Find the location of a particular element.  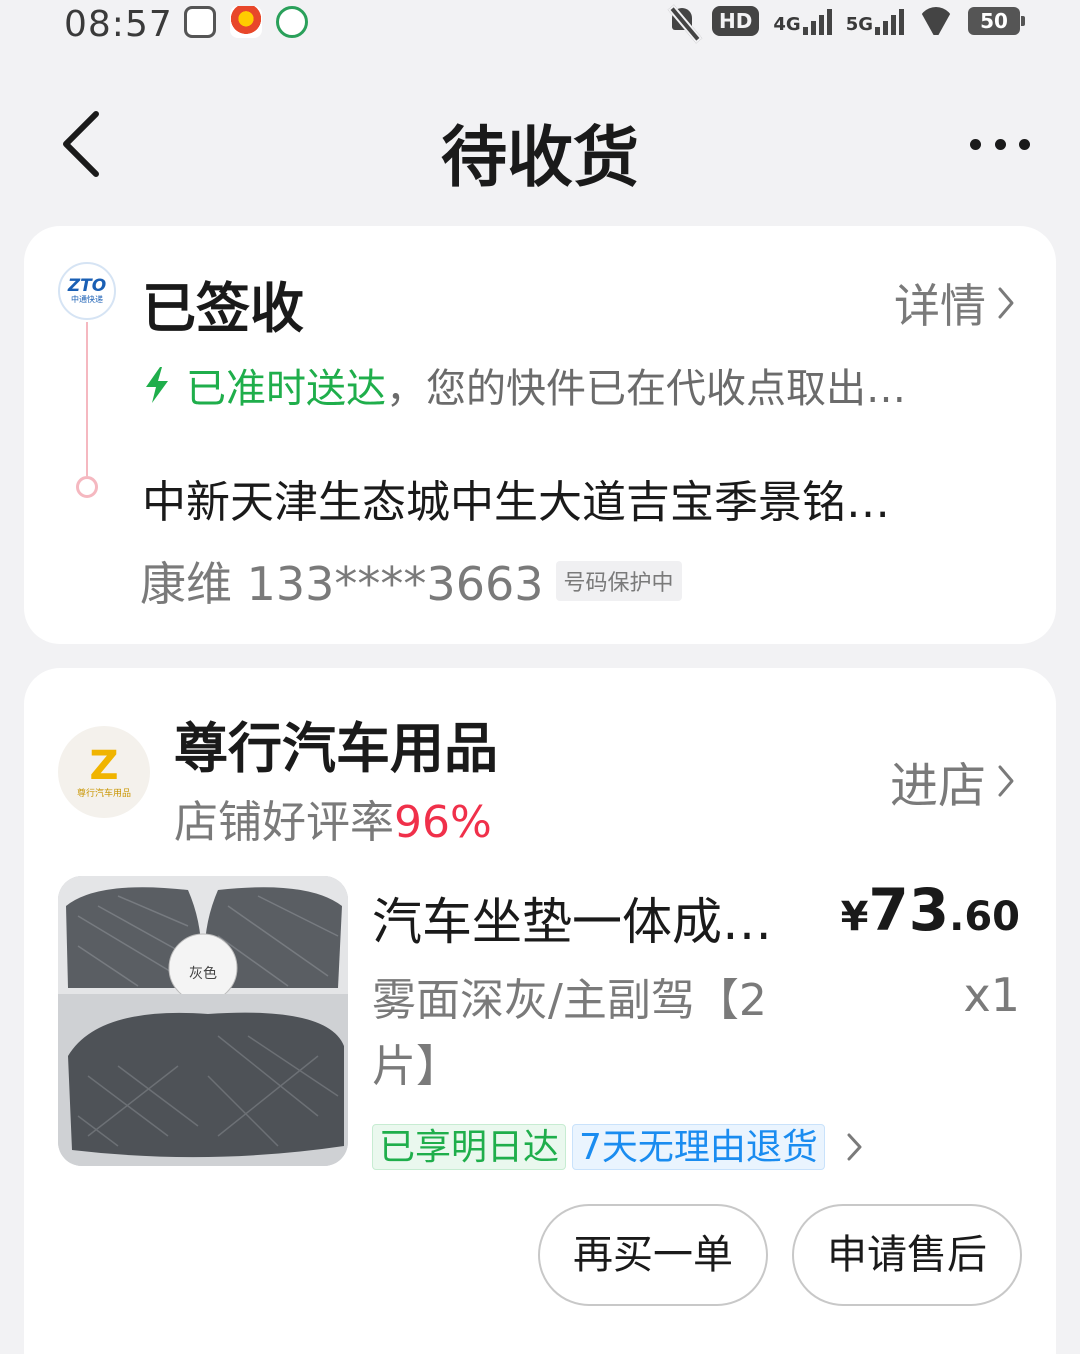

signal-5g-label: 5G is located at coordinates (859, 24).